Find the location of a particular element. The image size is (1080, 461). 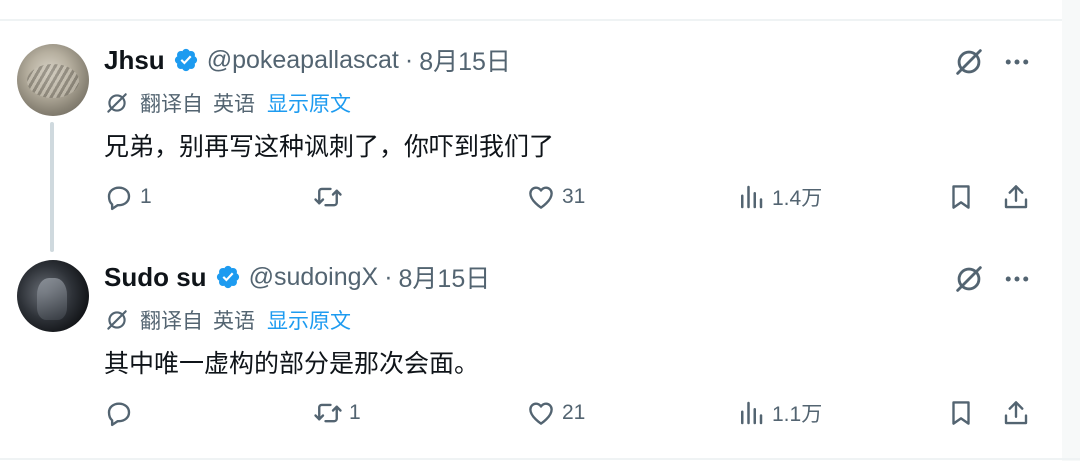

views-button: 1.4万 is located at coordinates (779, 197).